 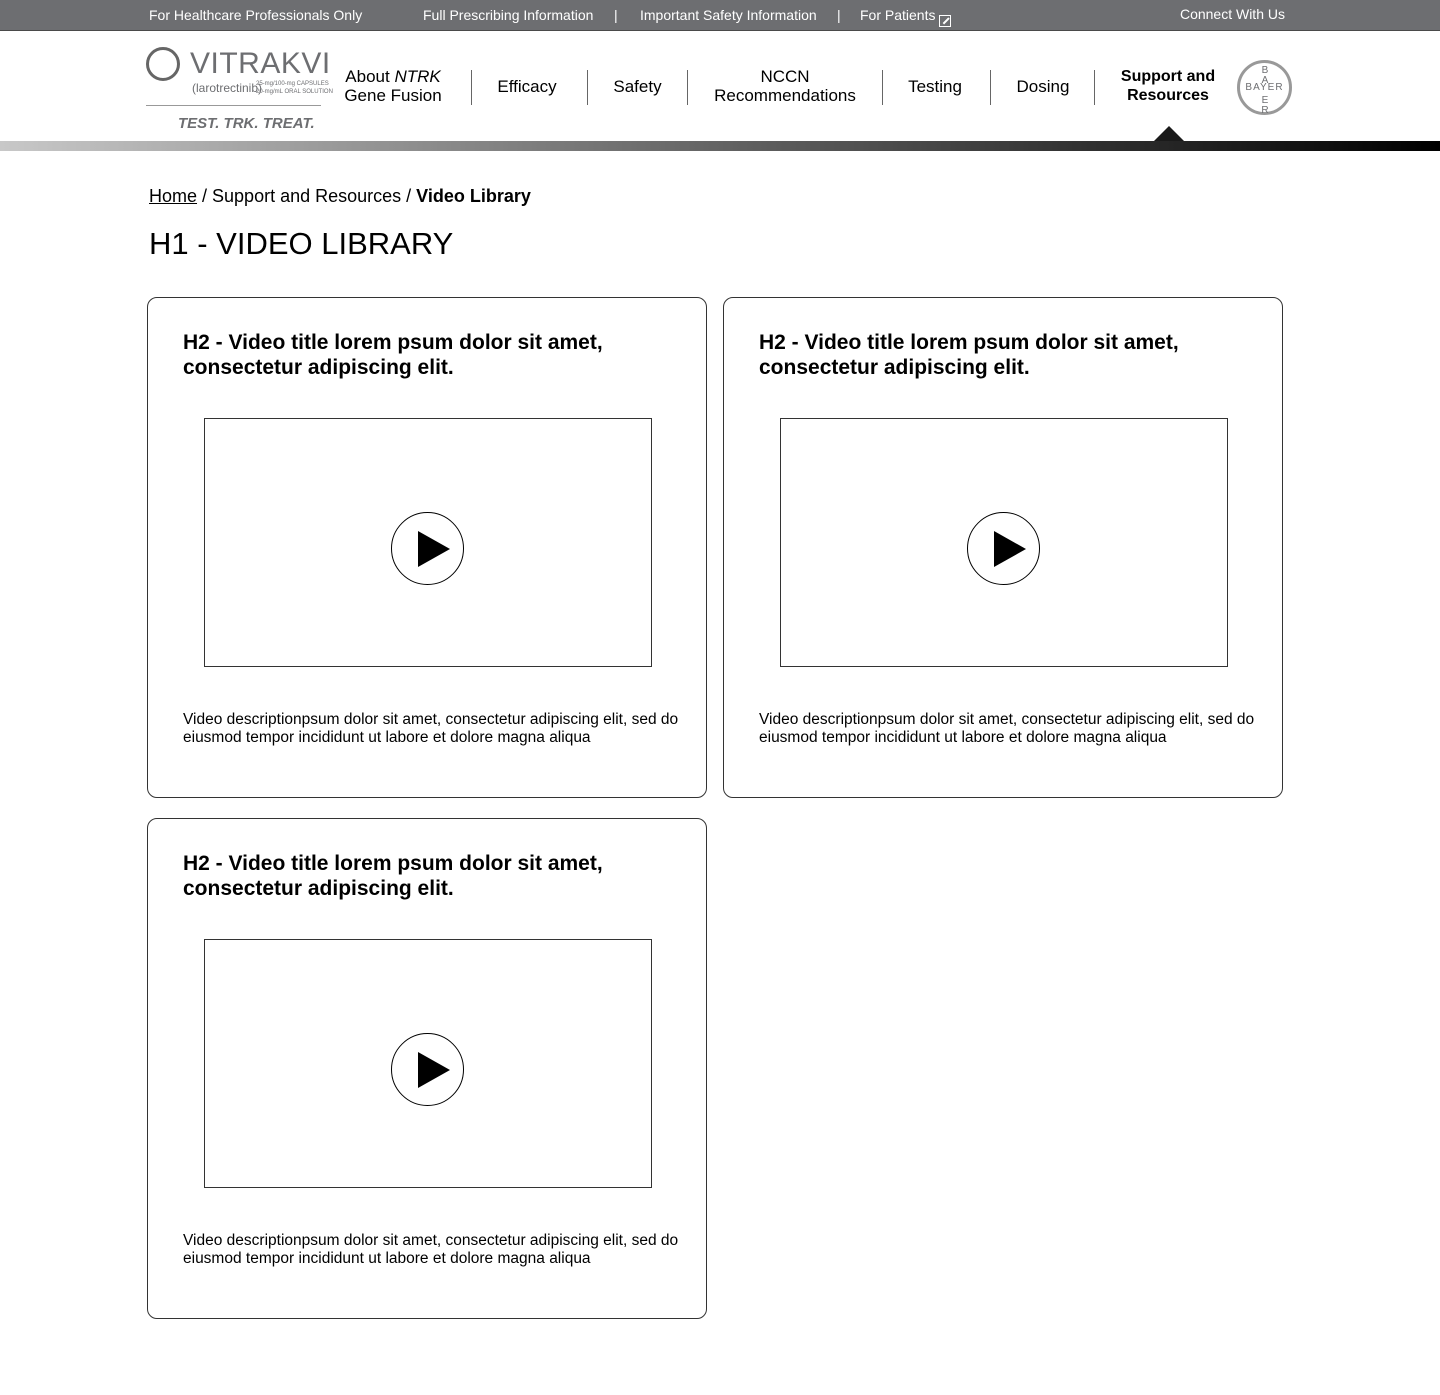 What do you see at coordinates (233, 105) in the screenshot?
I see `logo-divider` at bounding box center [233, 105].